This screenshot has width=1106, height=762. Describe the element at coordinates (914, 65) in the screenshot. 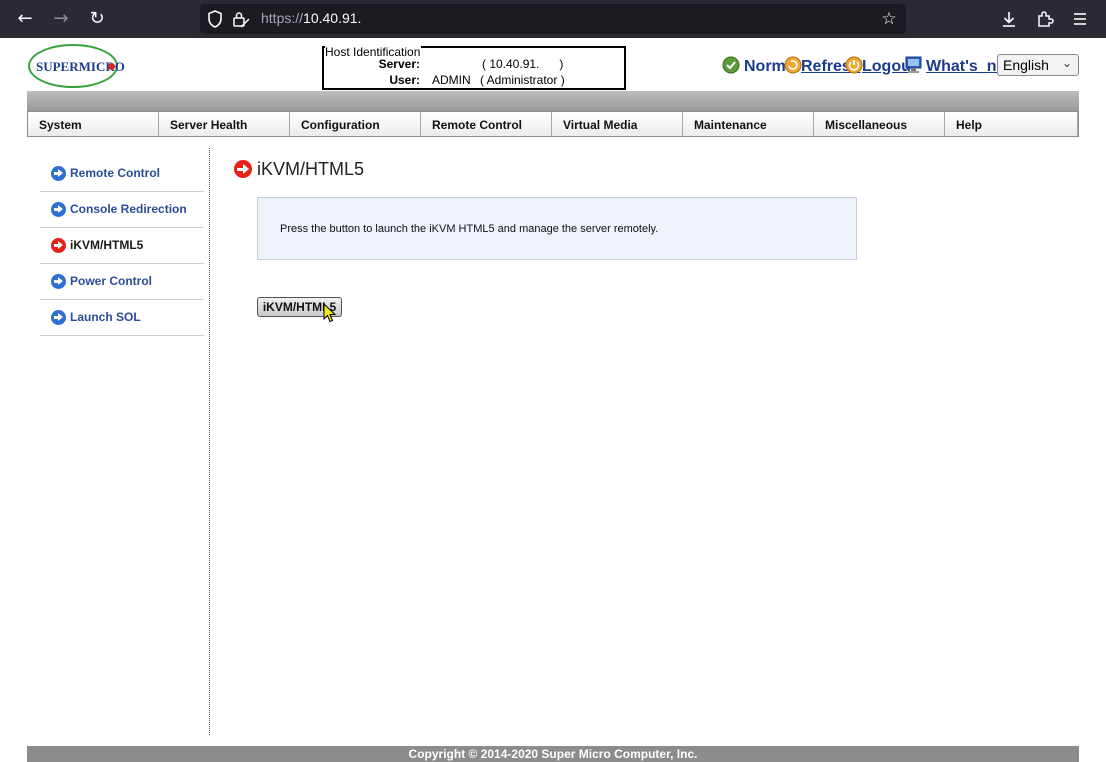

I see `whats-new-monitor-icon` at that location.